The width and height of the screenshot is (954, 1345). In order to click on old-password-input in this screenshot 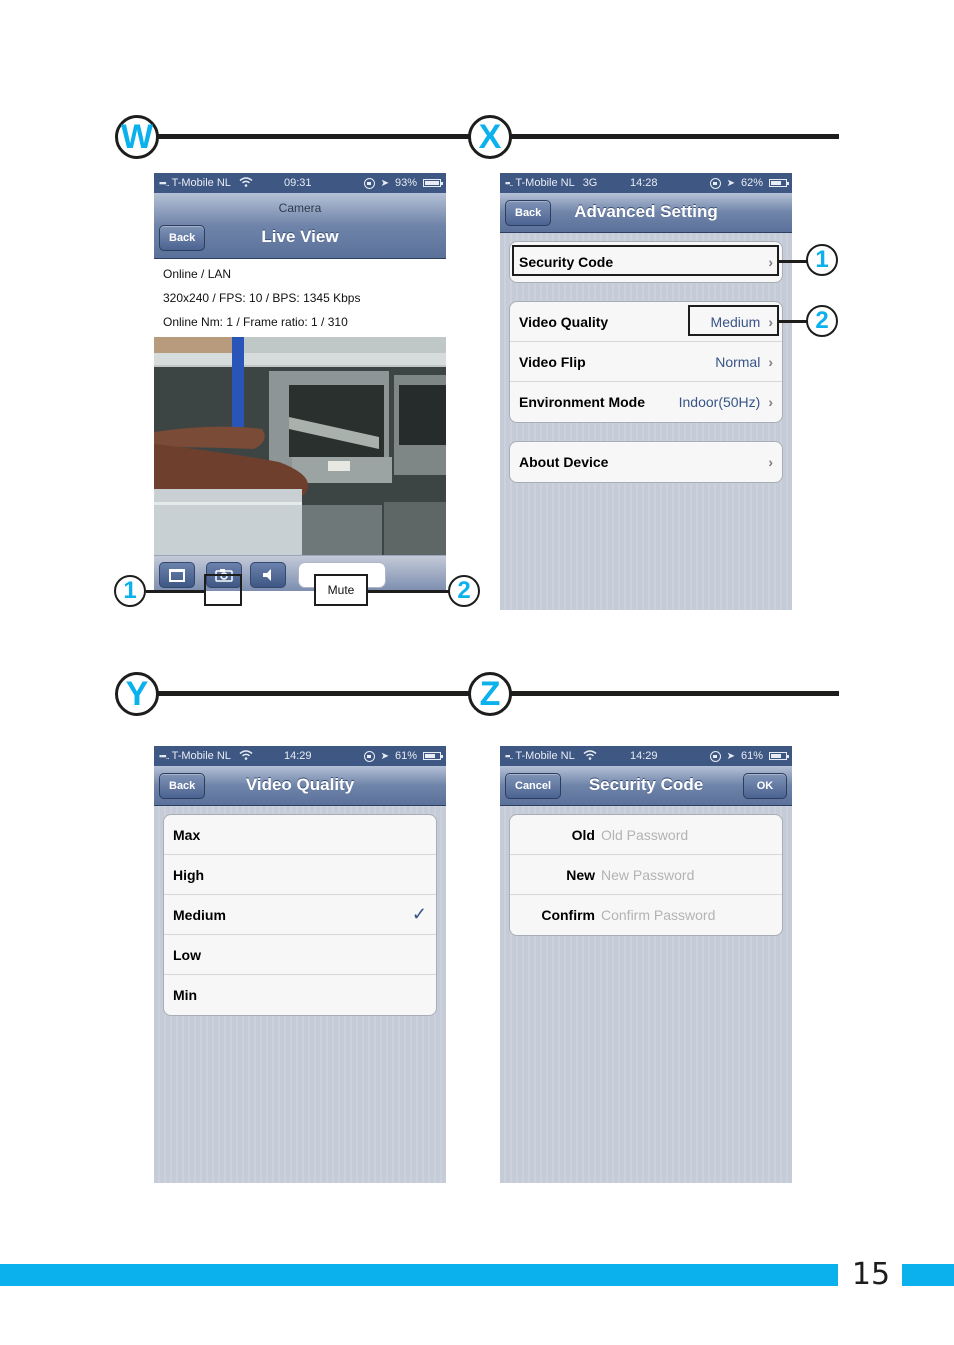, I will do `click(686, 834)`.